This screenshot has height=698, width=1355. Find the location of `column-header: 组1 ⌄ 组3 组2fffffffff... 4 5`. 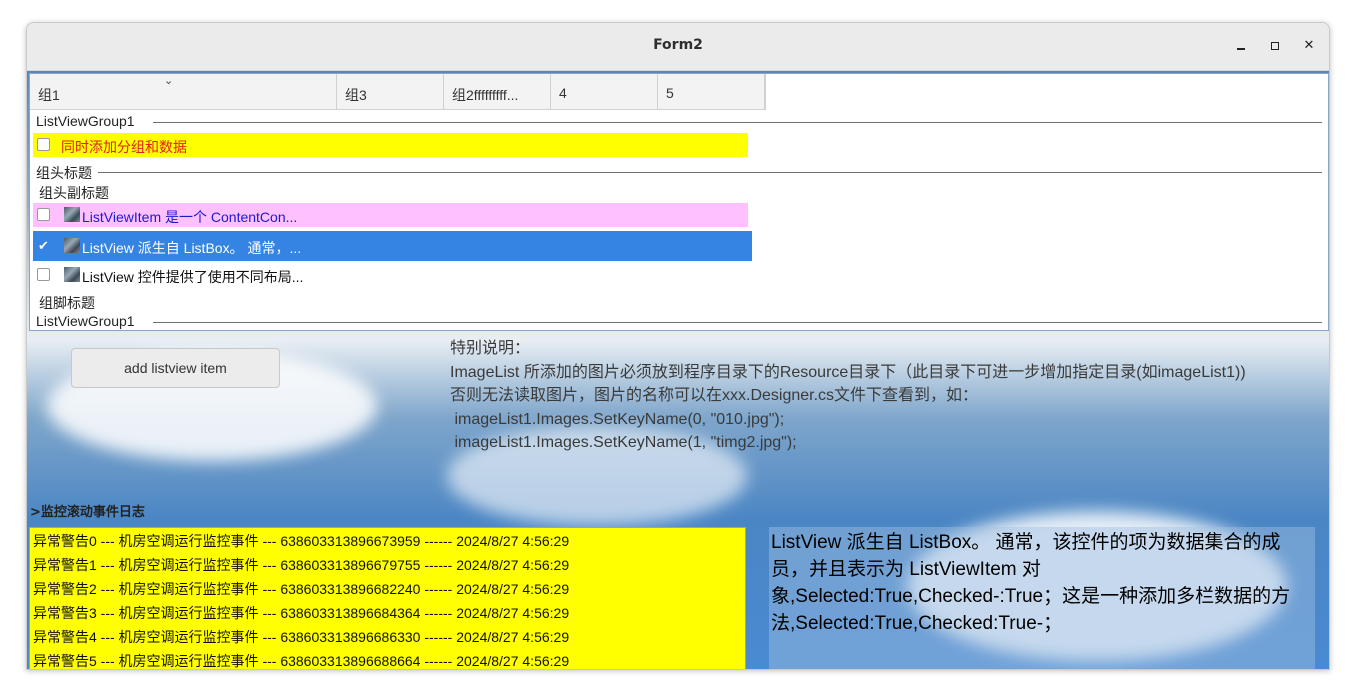

column-header: 组1 ⌄ 组3 组2fffffffff... 4 5 is located at coordinates (398, 92).